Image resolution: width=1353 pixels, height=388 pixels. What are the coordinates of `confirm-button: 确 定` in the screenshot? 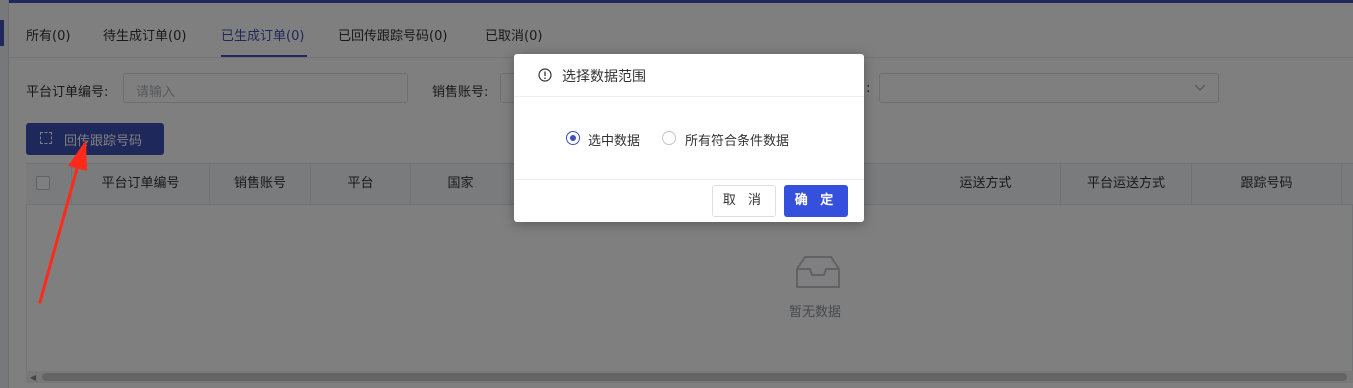 It's located at (816, 201).